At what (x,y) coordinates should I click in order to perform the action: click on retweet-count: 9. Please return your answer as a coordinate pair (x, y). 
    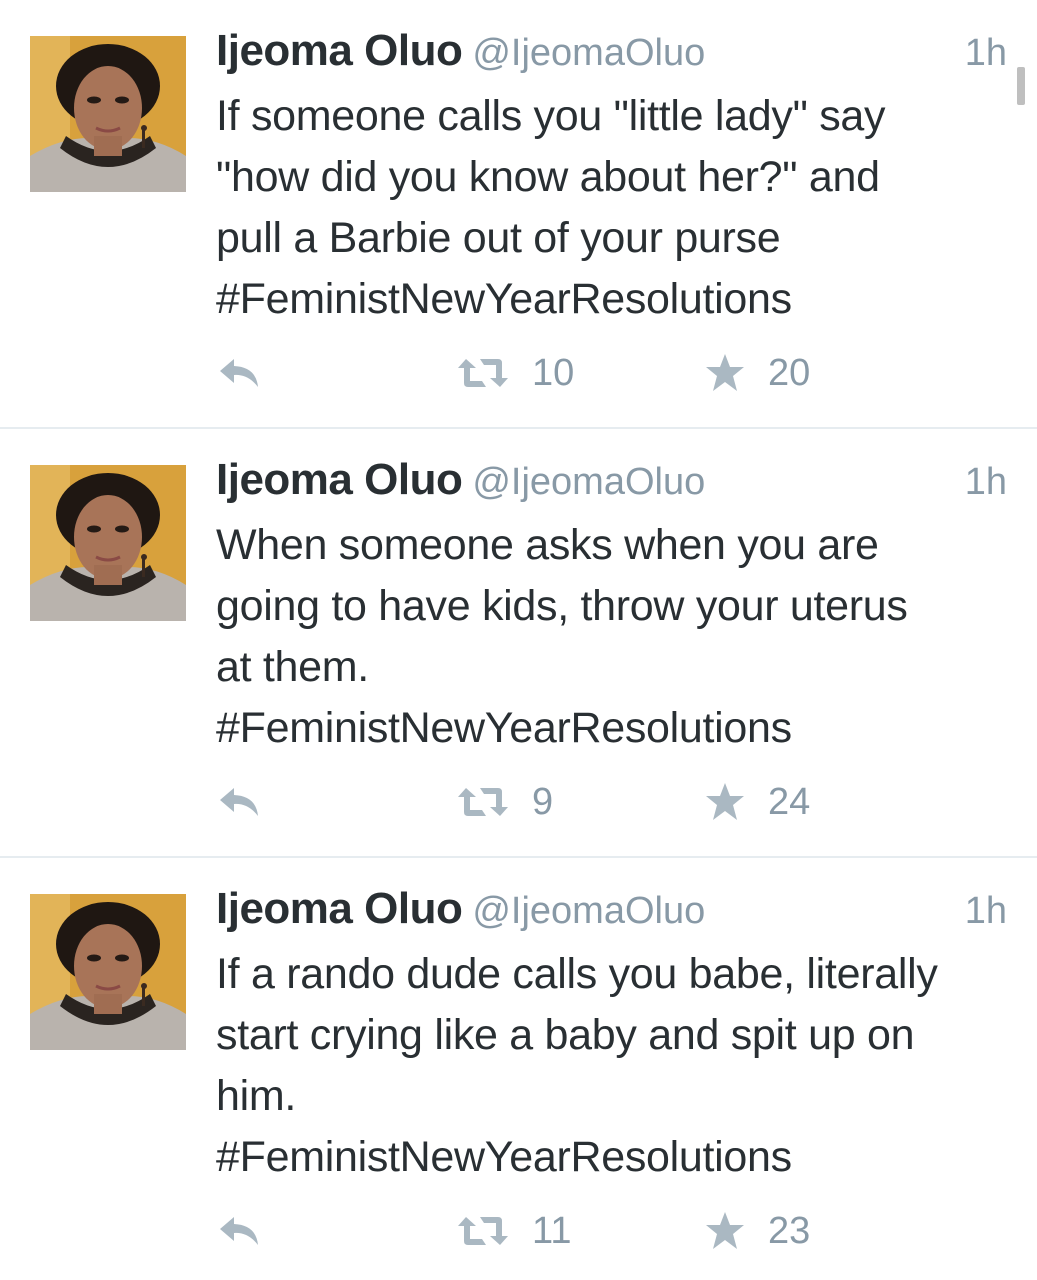
    Looking at the image, I should click on (543, 801).